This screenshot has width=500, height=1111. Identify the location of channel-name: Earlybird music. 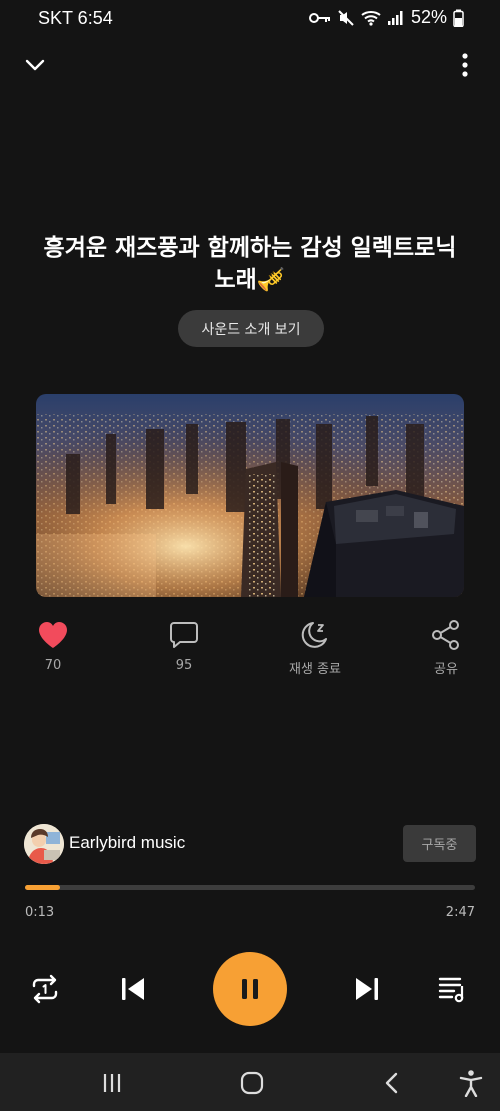
(127, 843).